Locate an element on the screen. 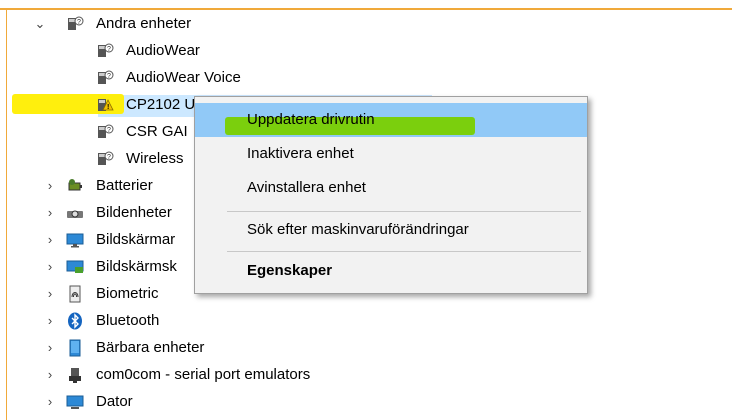 The image size is (732, 420). tree-node-label: Dator is located at coordinates (114, 401).